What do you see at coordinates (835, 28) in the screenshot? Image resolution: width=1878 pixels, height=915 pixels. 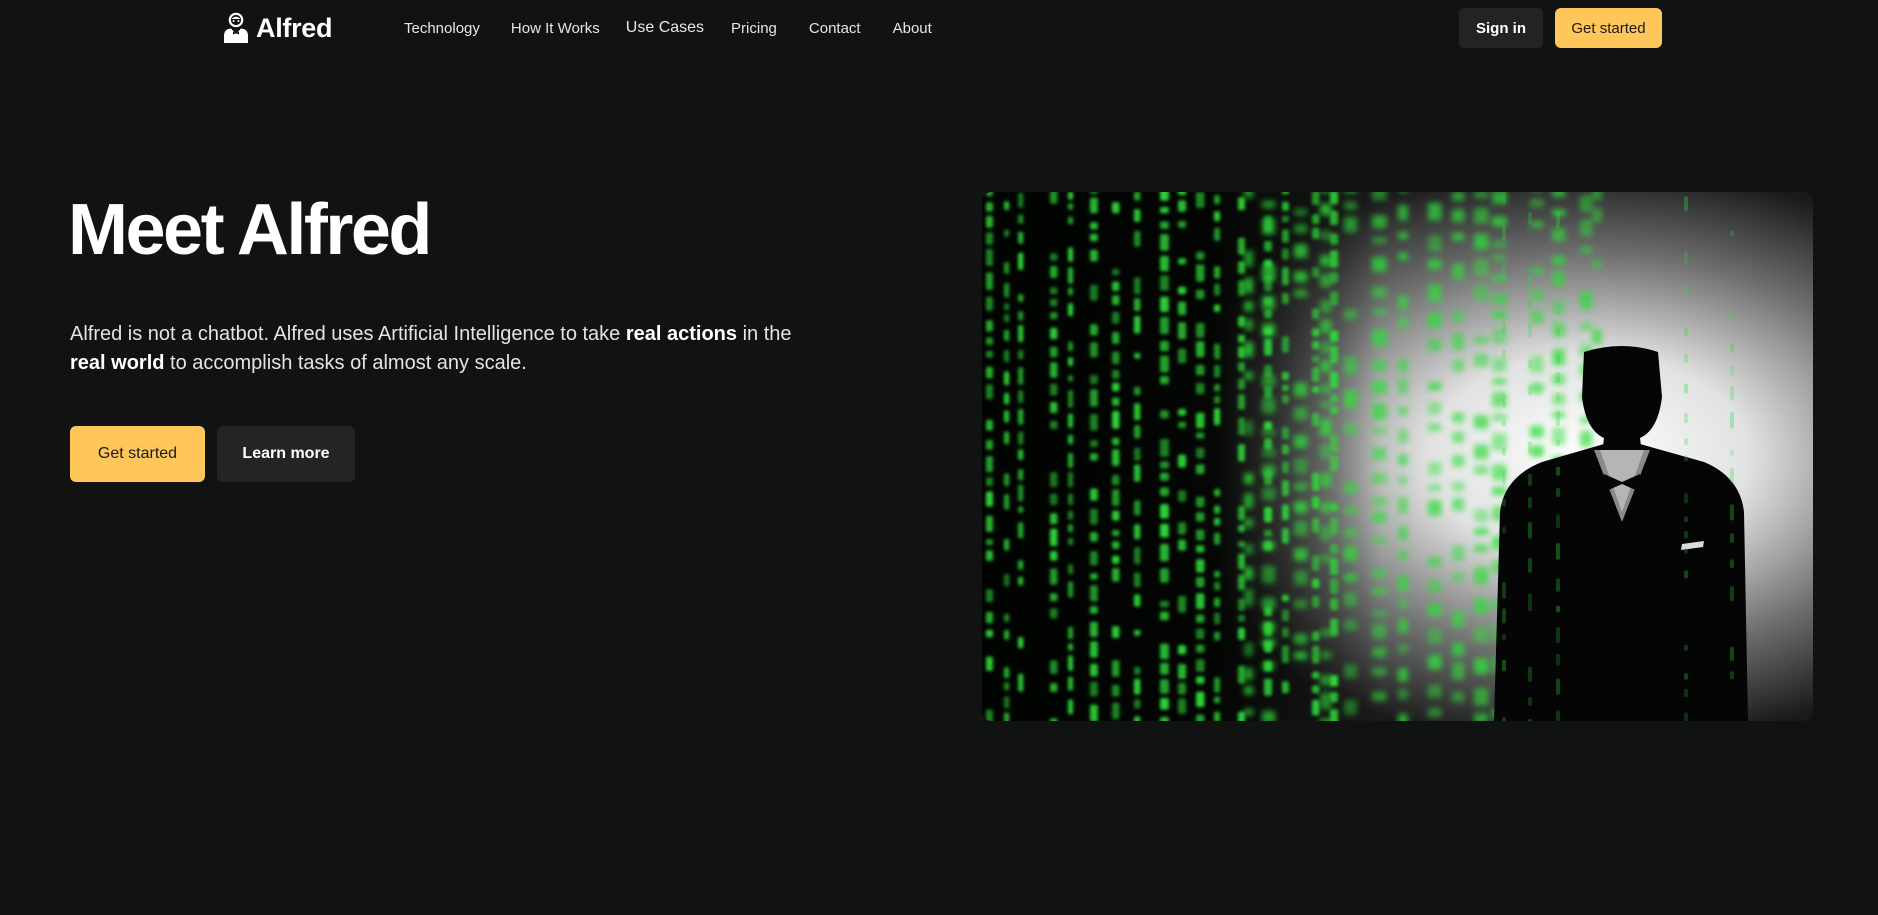 I see `nav-link-contact: Contact` at bounding box center [835, 28].